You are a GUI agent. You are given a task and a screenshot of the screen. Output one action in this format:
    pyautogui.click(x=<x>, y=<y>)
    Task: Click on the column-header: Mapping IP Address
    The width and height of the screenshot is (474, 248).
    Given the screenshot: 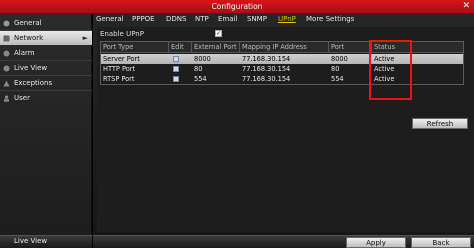 What is the action you would take?
    pyautogui.click(x=274, y=47)
    